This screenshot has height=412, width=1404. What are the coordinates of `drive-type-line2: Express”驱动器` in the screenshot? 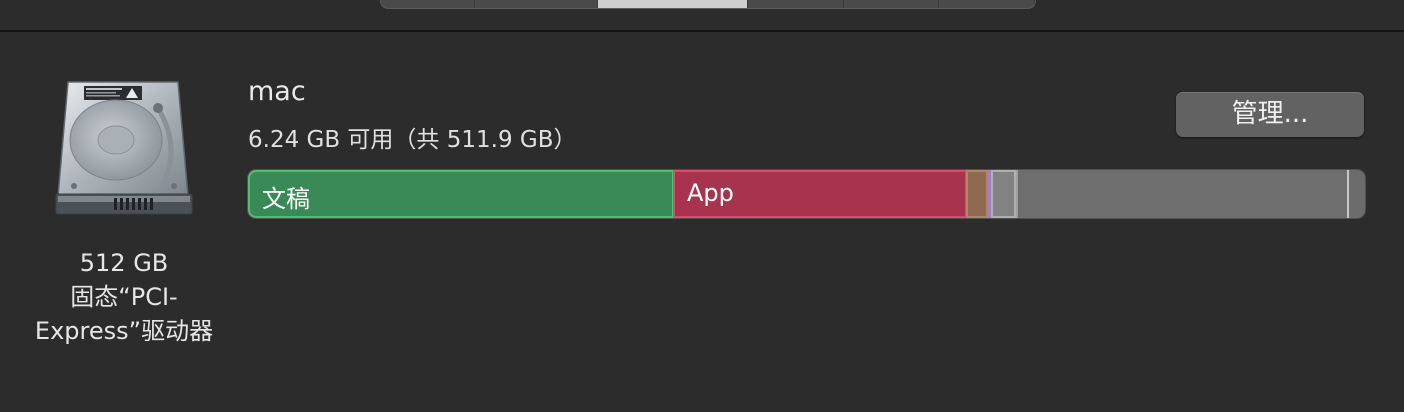 It's located at (124, 331).